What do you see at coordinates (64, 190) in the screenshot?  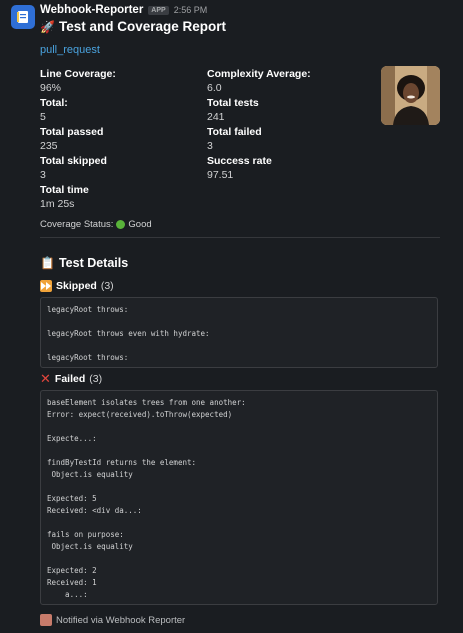 I see `field-label: Total time` at bounding box center [64, 190].